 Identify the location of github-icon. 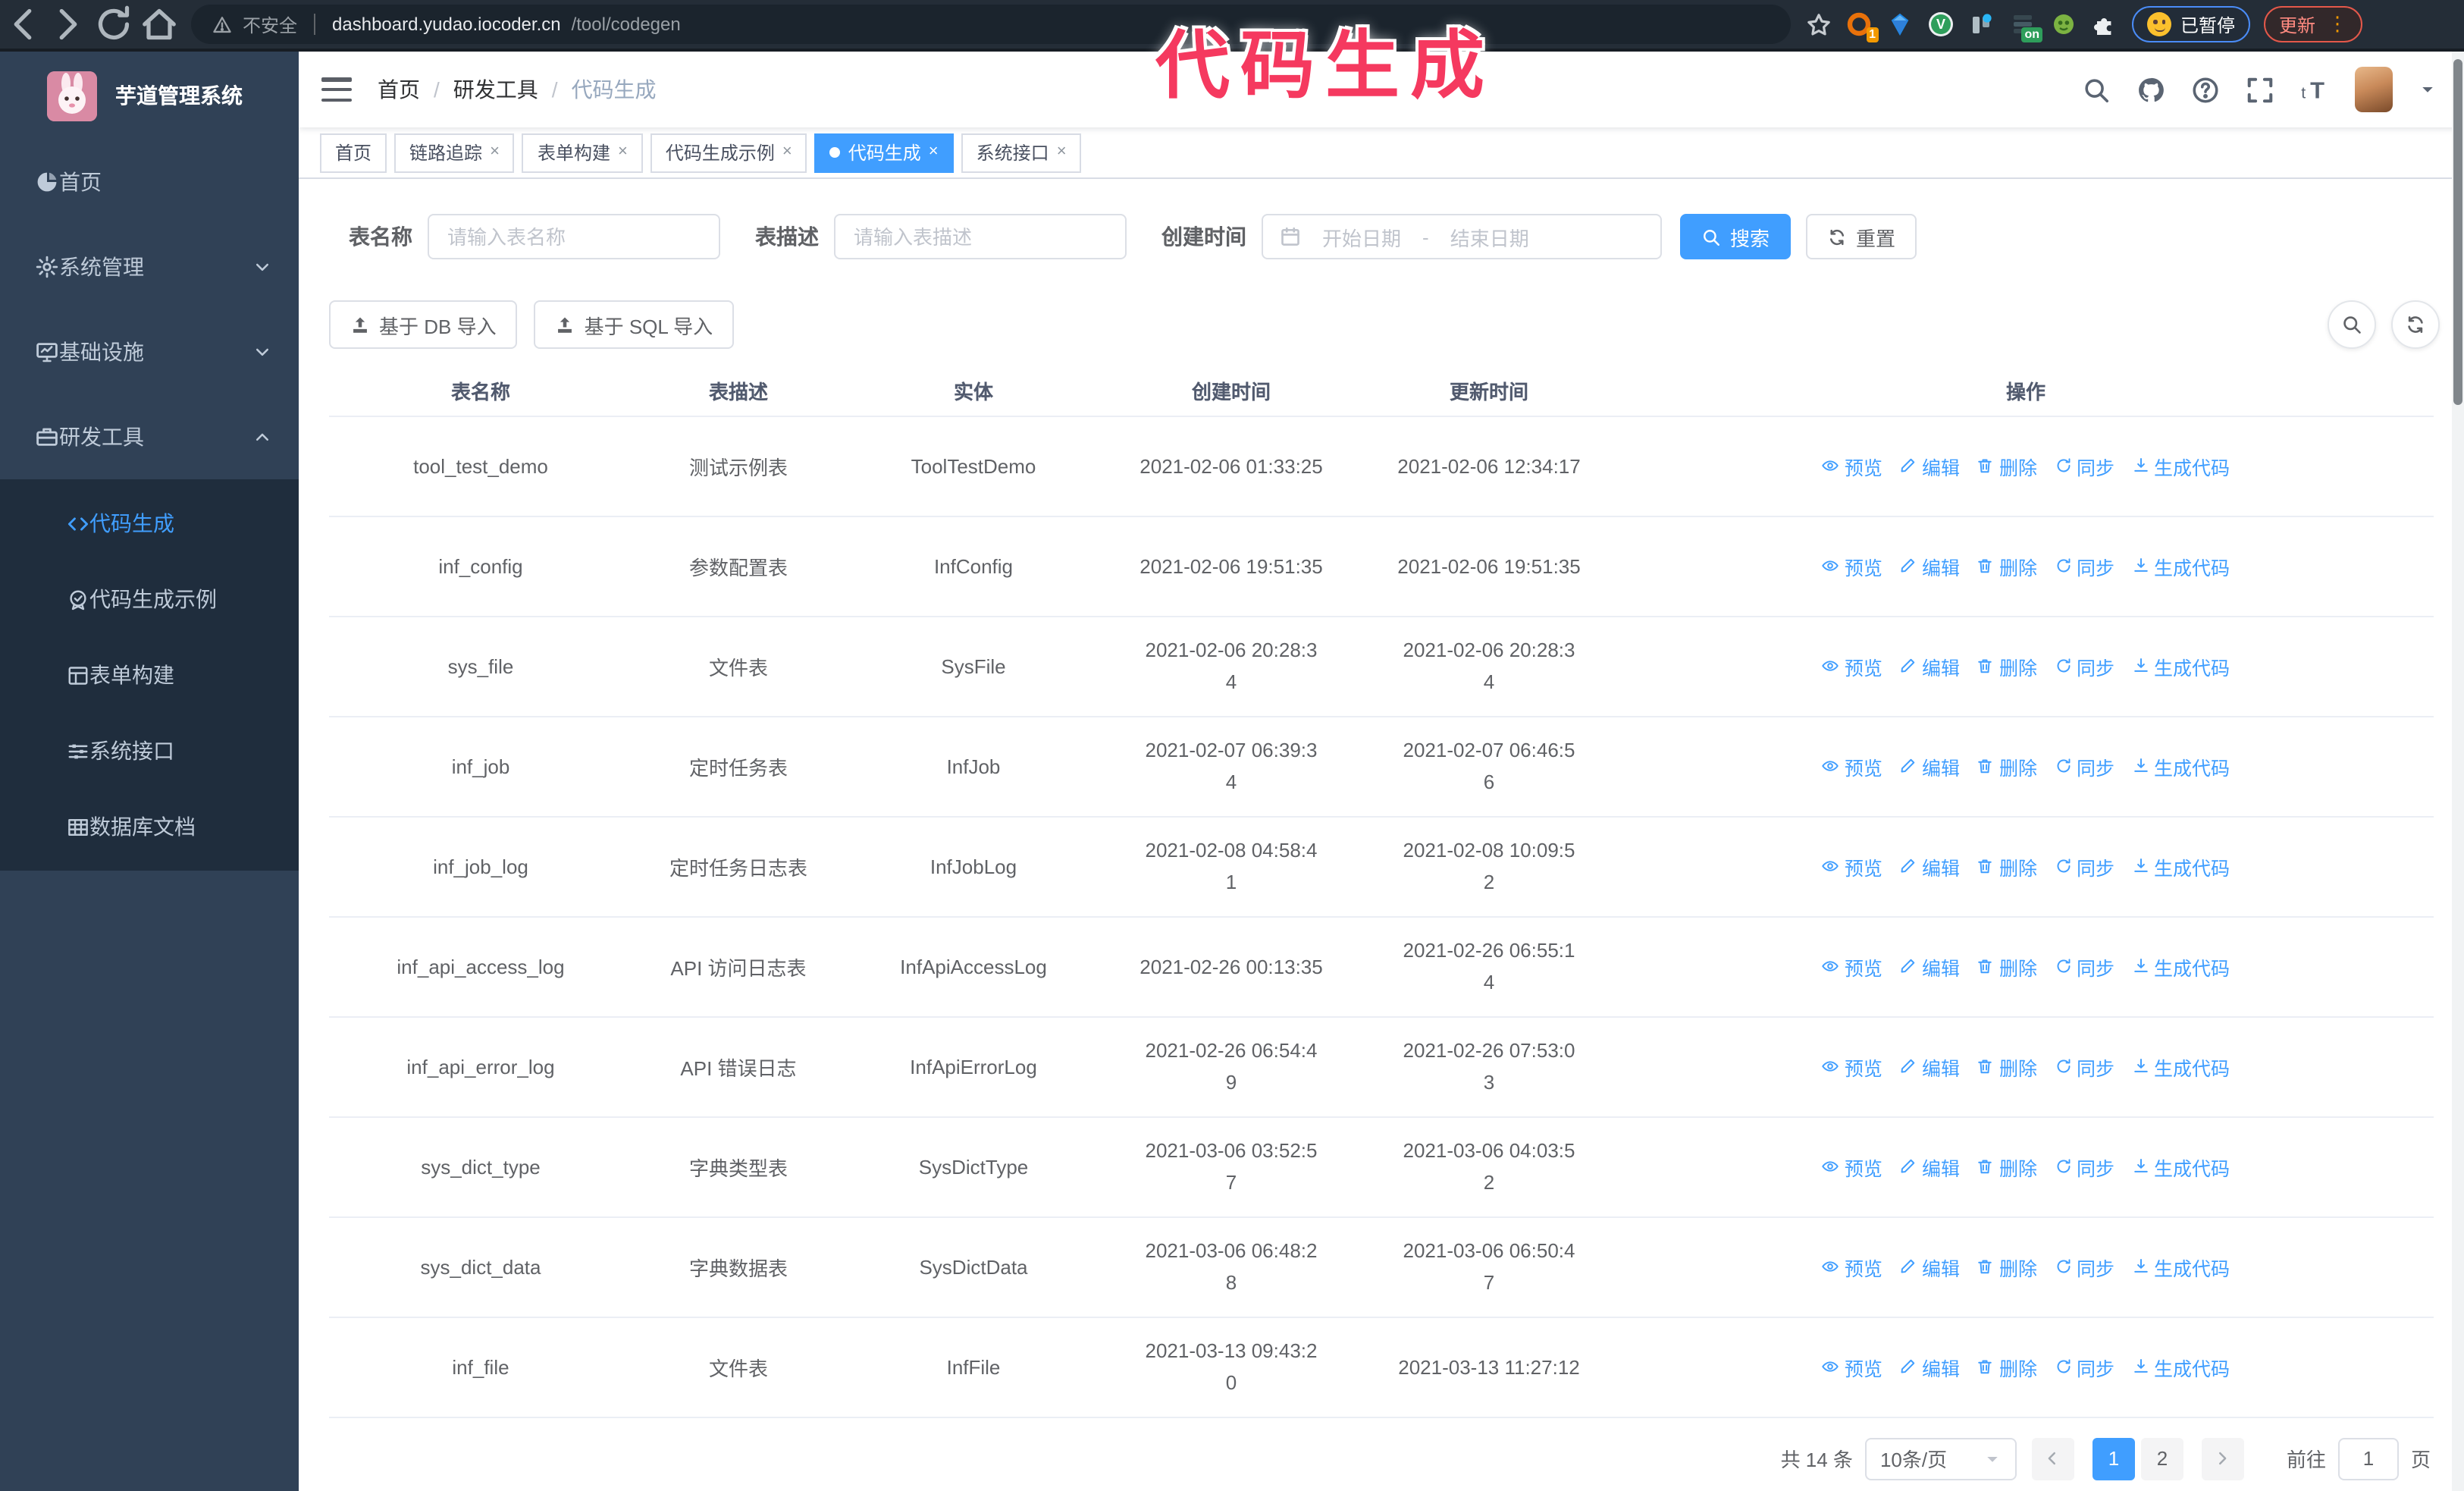
(2150, 89).